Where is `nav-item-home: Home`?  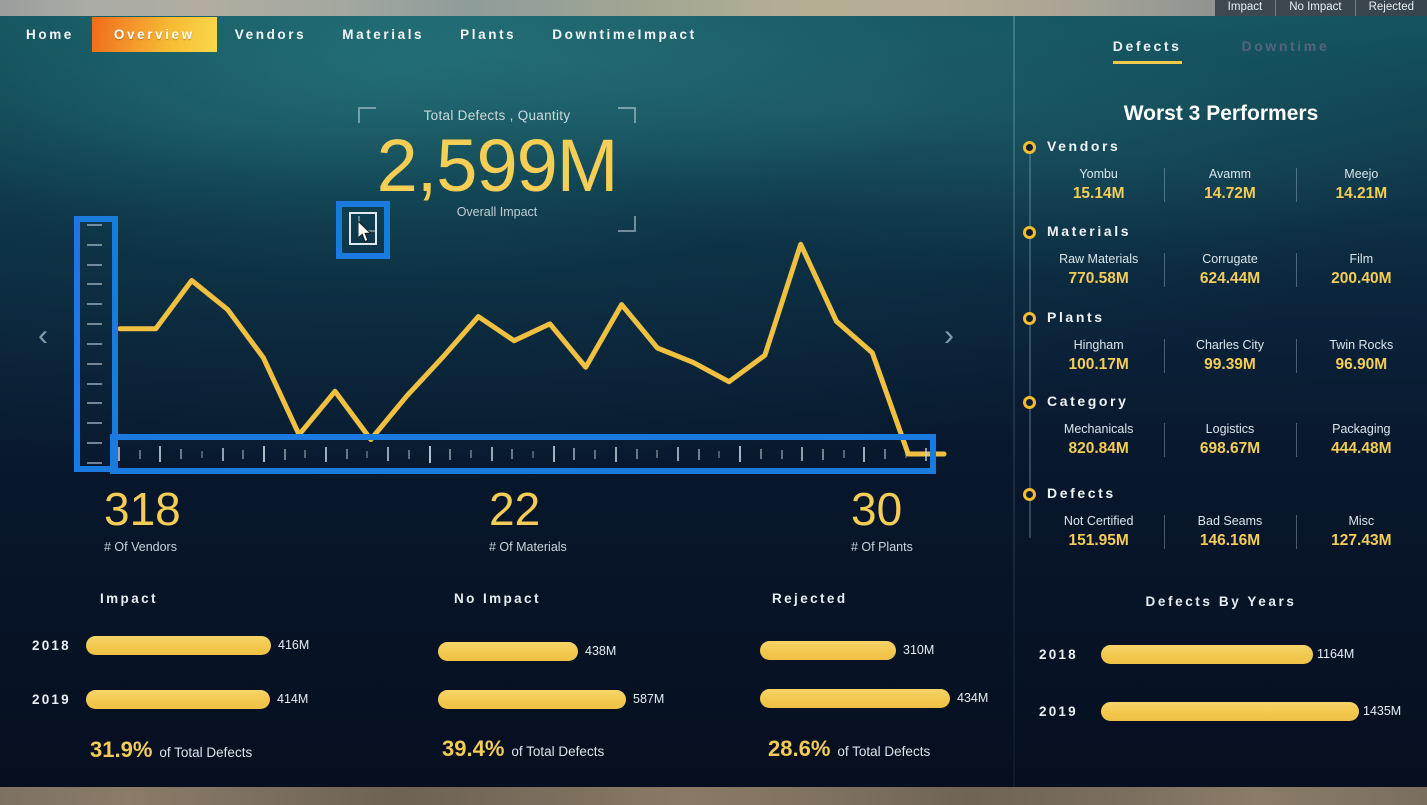
nav-item-home: Home is located at coordinates (50, 34).